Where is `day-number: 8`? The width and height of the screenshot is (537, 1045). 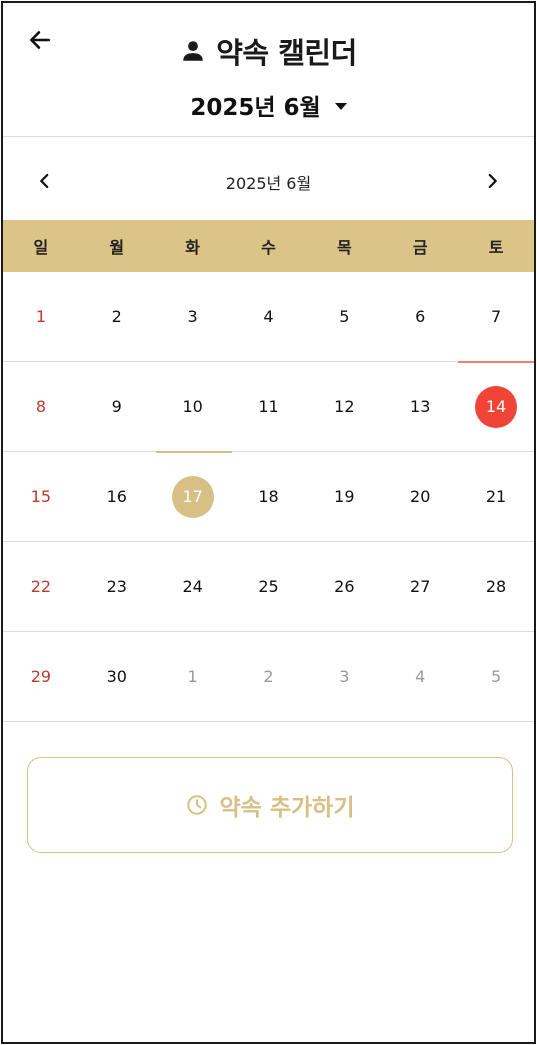 day-number: 8 is located at coordinates (41, 406).